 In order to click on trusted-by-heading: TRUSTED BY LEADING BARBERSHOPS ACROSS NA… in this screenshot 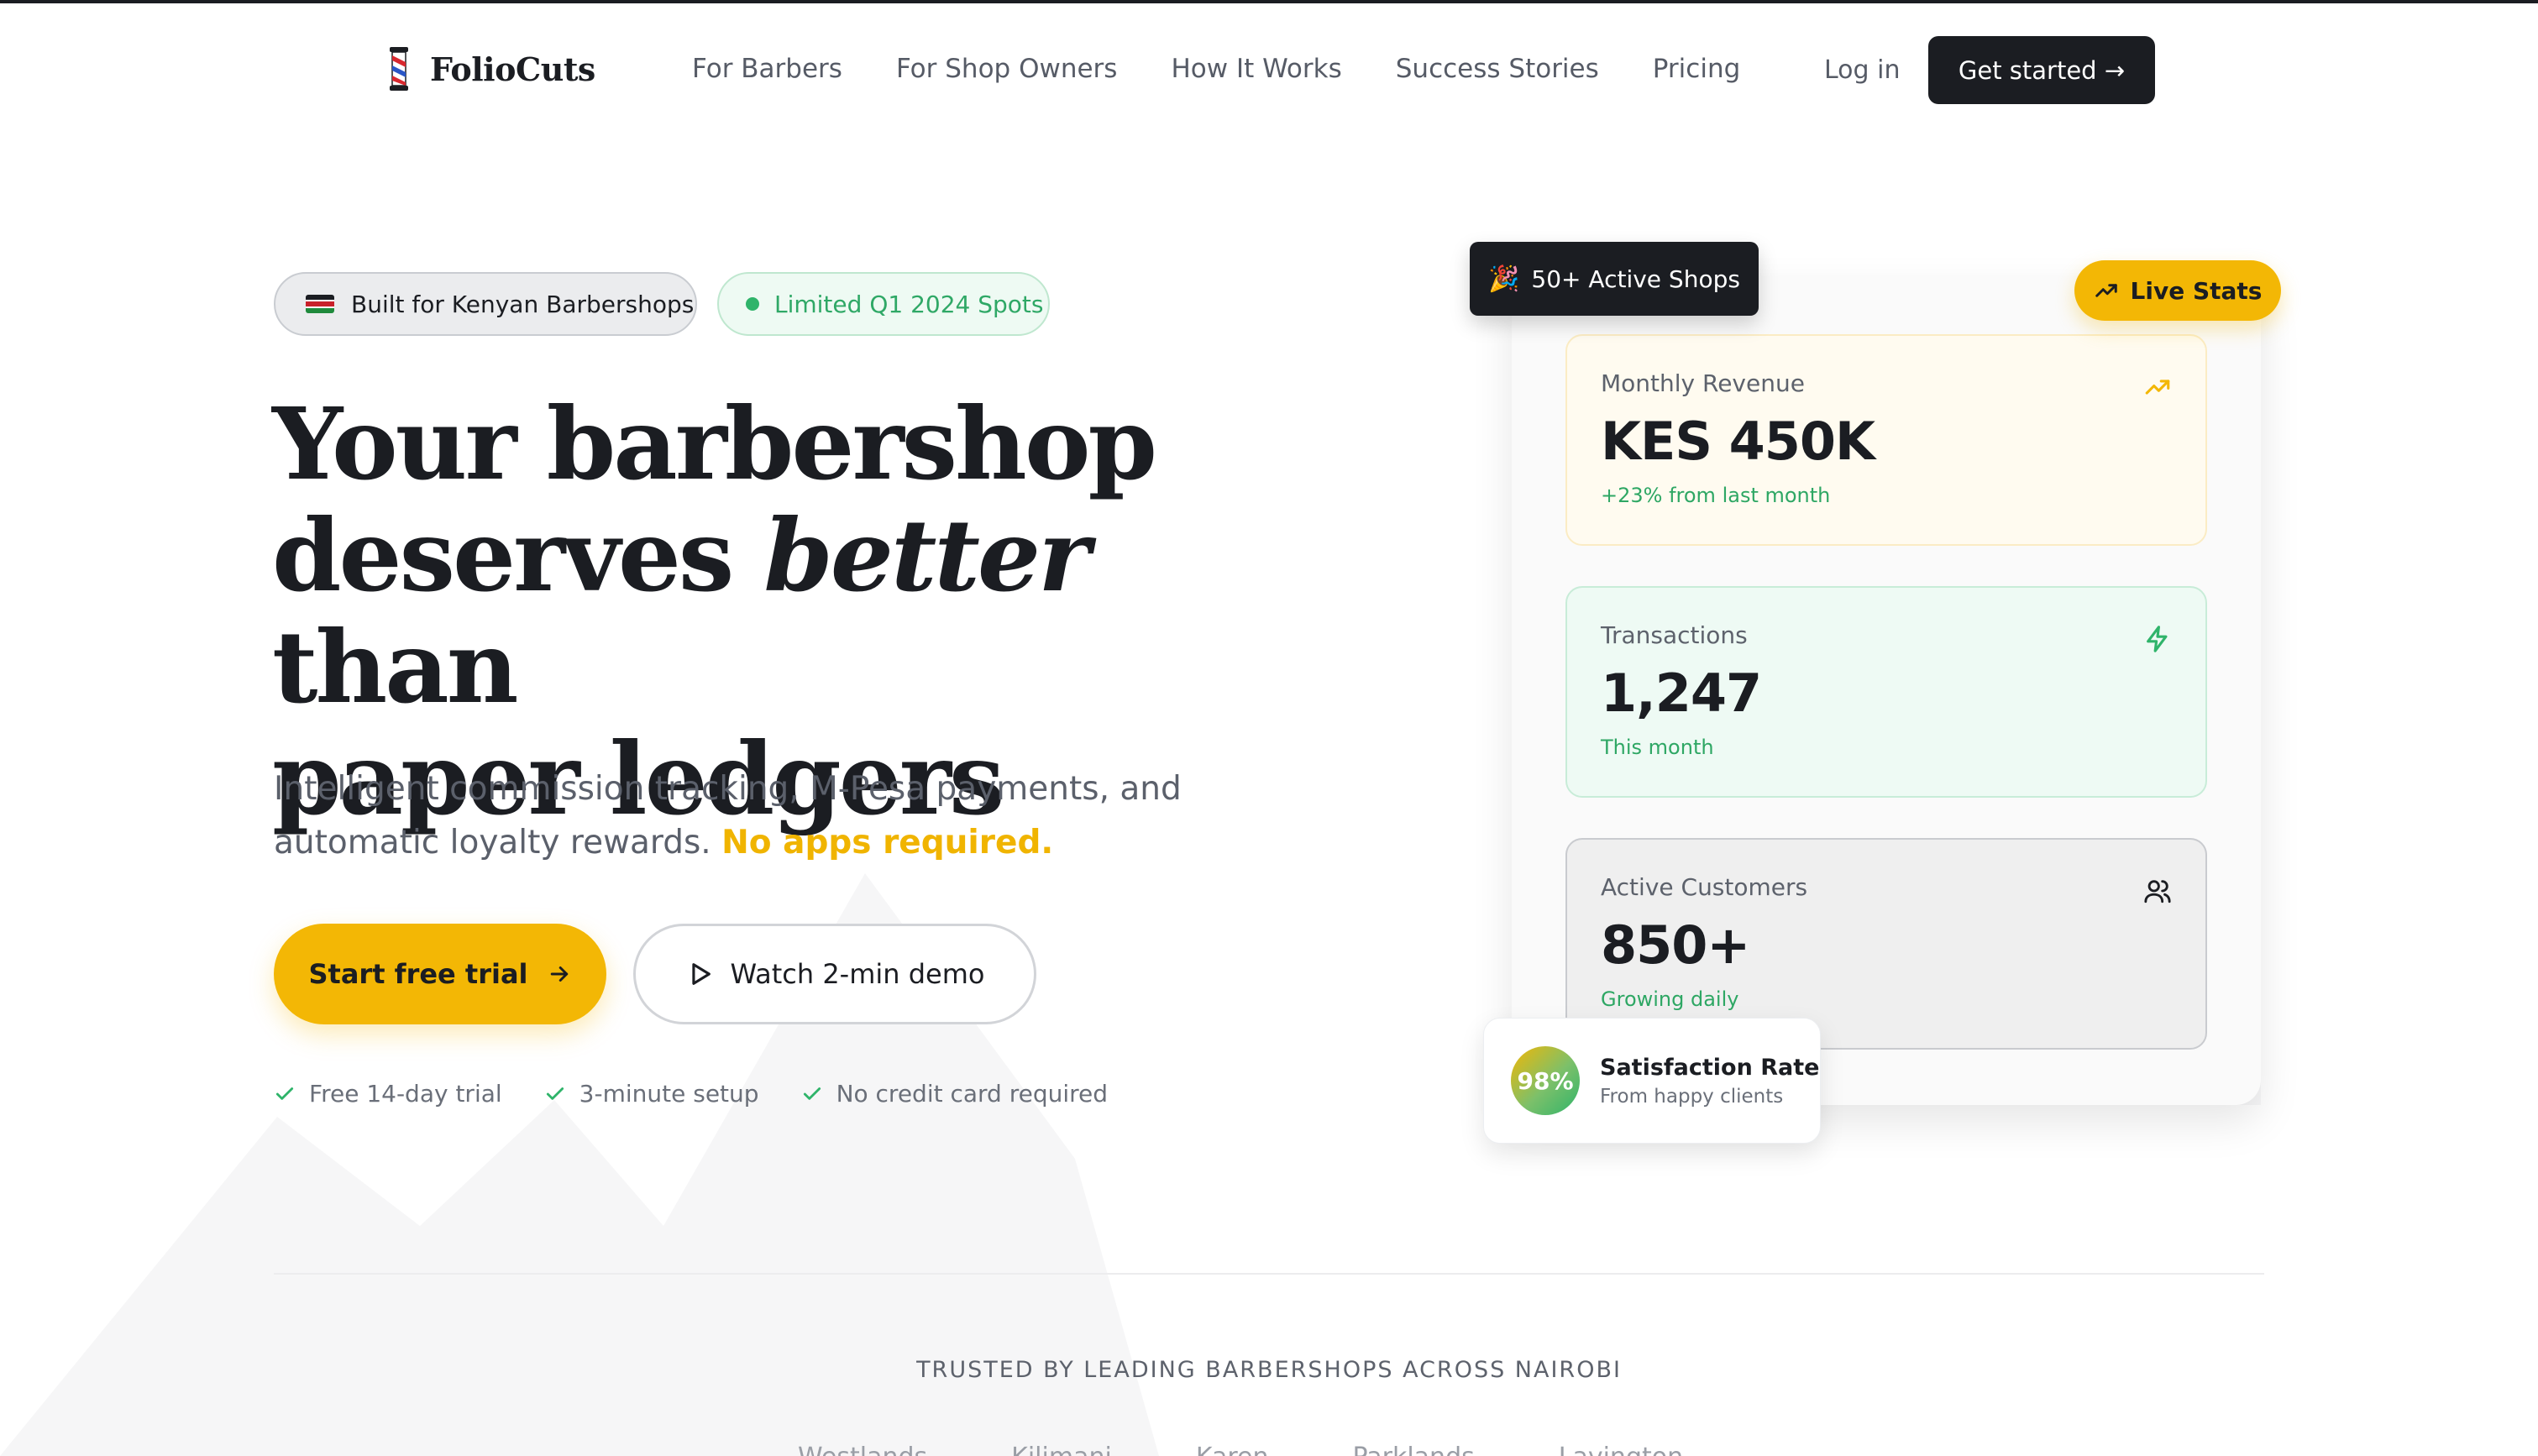, I will do `click(1269, 1370)`.